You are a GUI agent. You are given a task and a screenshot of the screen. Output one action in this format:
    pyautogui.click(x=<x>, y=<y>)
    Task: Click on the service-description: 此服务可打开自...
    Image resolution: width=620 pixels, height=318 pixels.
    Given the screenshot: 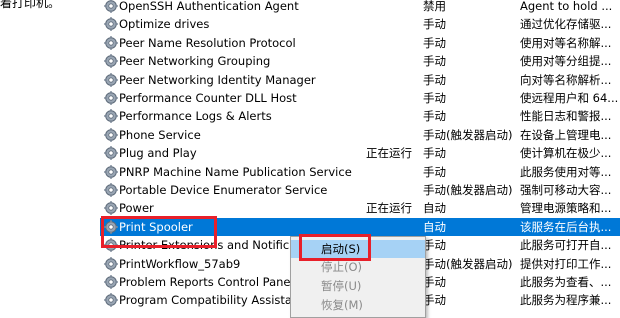 What is the action you would take?
    pyautogui.click(x=566, y=245)
    